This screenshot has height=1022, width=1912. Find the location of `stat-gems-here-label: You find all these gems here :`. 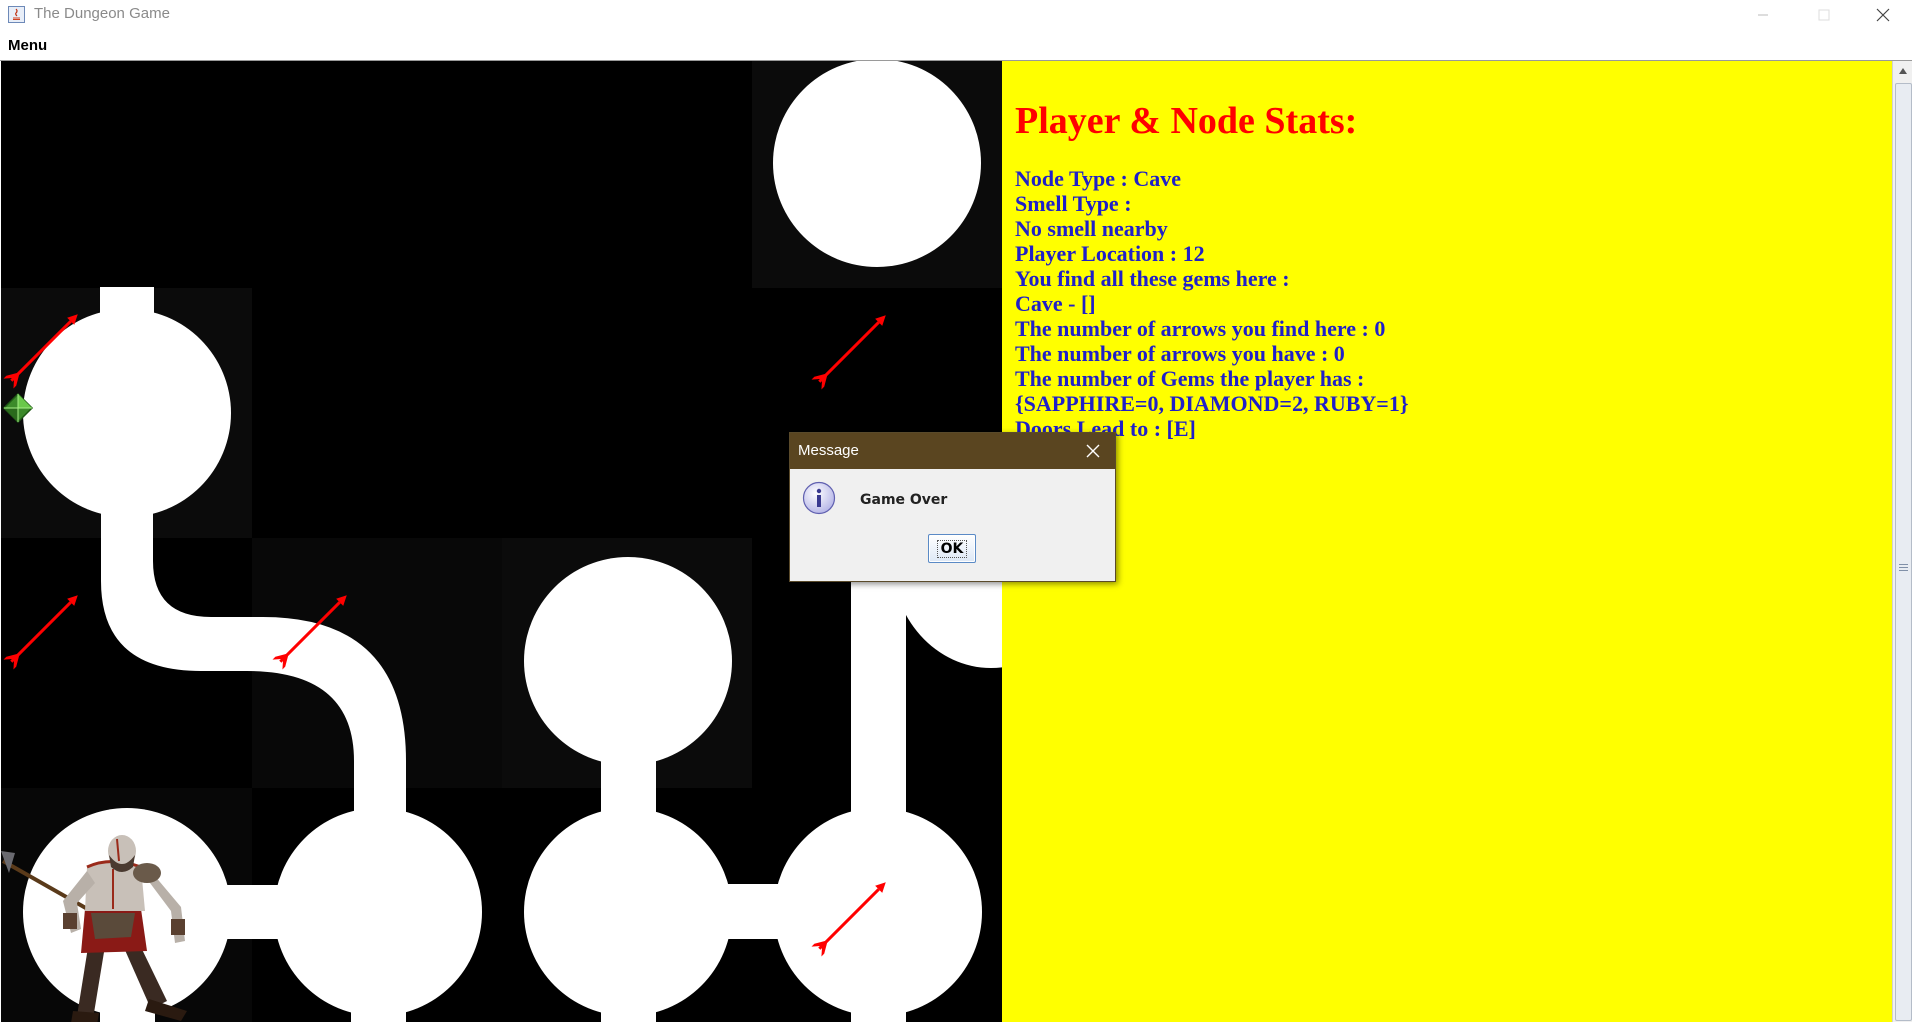

stat-gems-here-label: You find all these gems here : is located at coordinates (1152, 278).